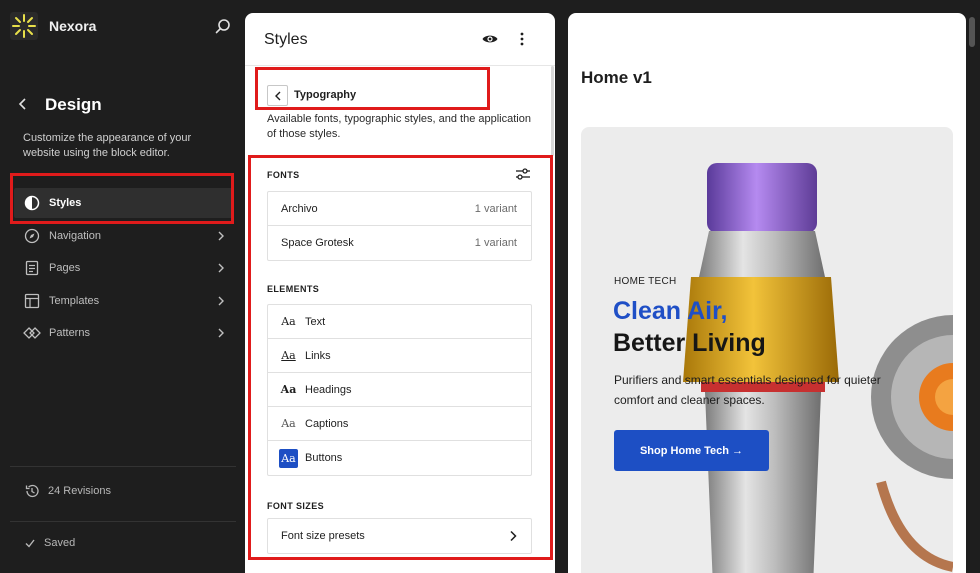 This screenshot has height=573, width=980. Describe the element at coordinates (400, 39) in the screenshot. I see `styles-panel-header: Styles` at that location.